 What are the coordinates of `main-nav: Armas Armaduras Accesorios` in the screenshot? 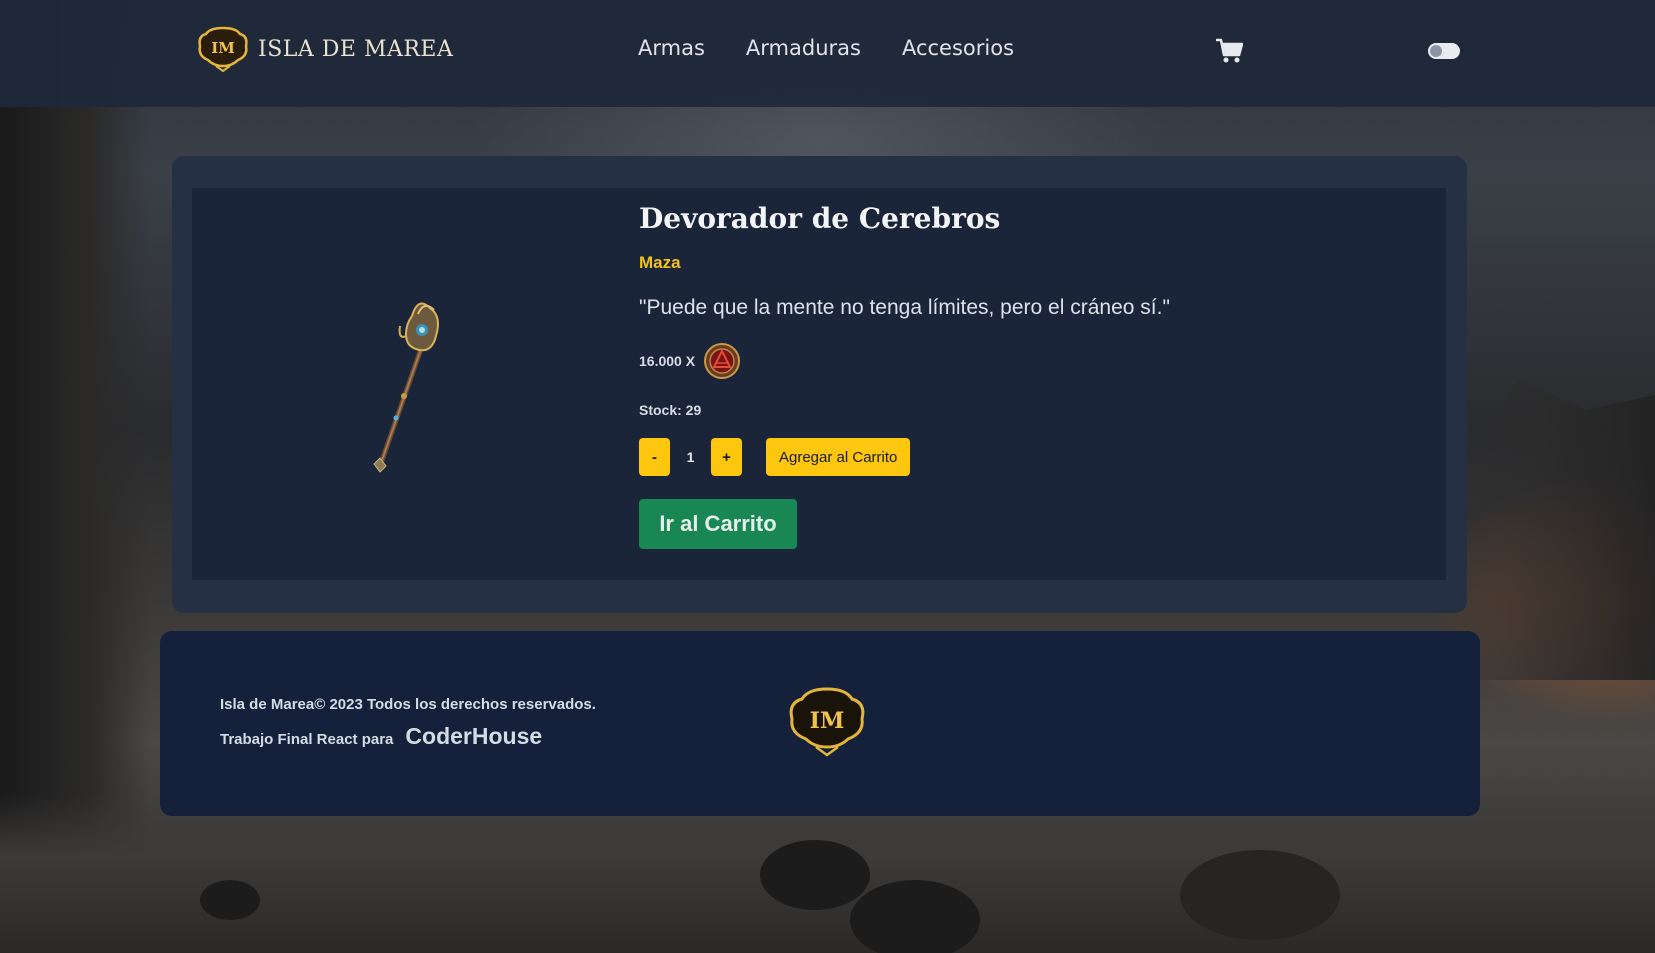 It's located at (826, 48).